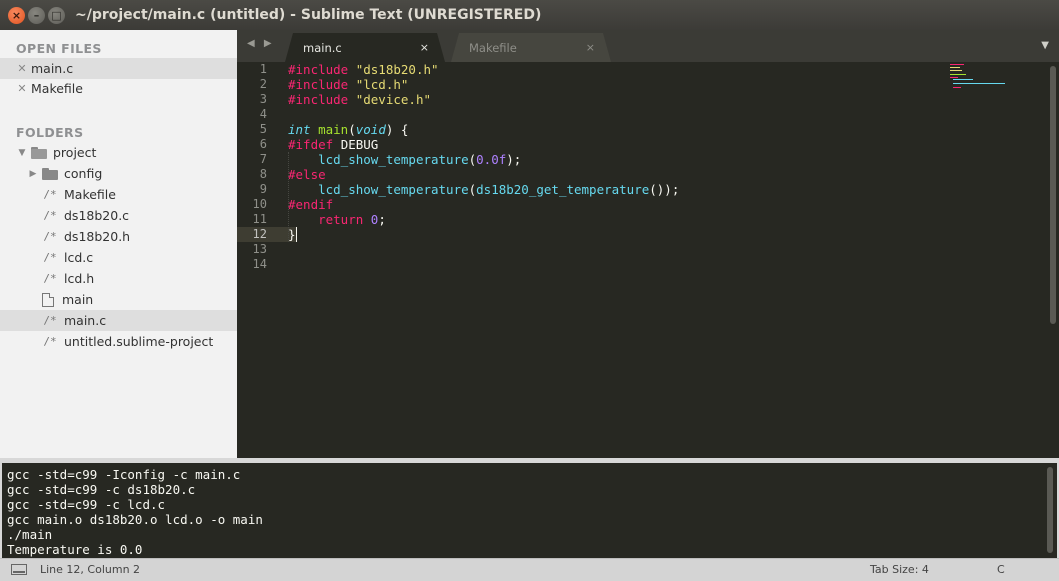 The height and width of the screenshot is (581, 1059). What do you see at coordinates (259, 204) in the screenshot?
I see `line-number: 10` at bounding box center [259, 204].